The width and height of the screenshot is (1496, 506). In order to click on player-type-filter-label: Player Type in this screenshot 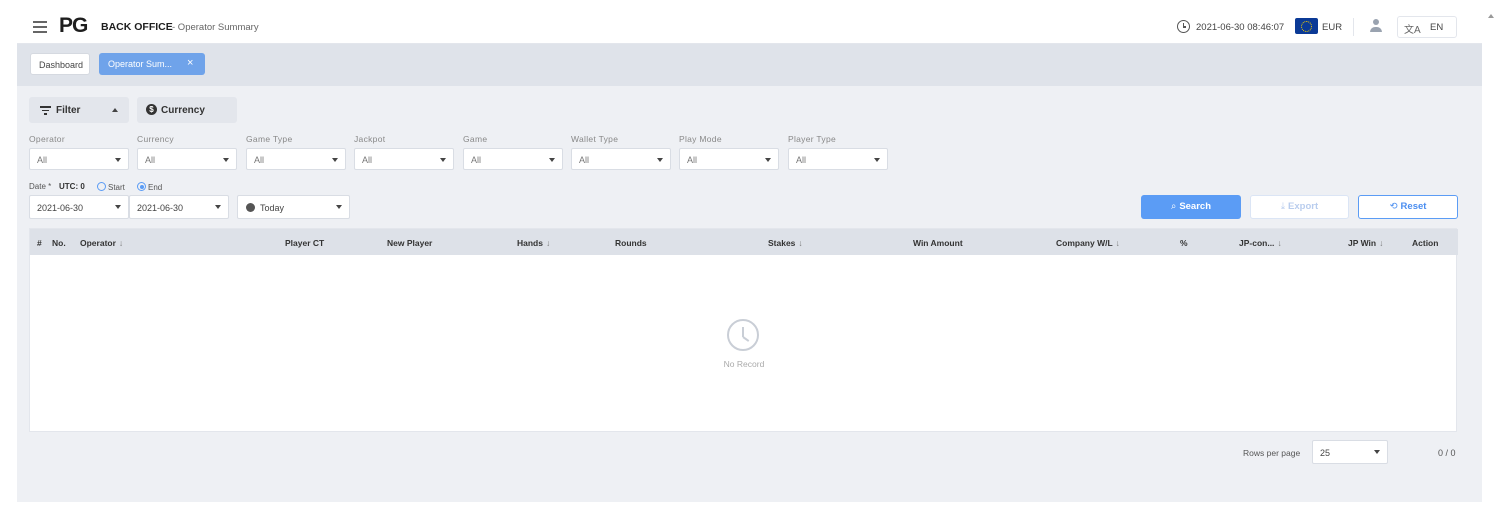, I will do `click(812, 139)`.